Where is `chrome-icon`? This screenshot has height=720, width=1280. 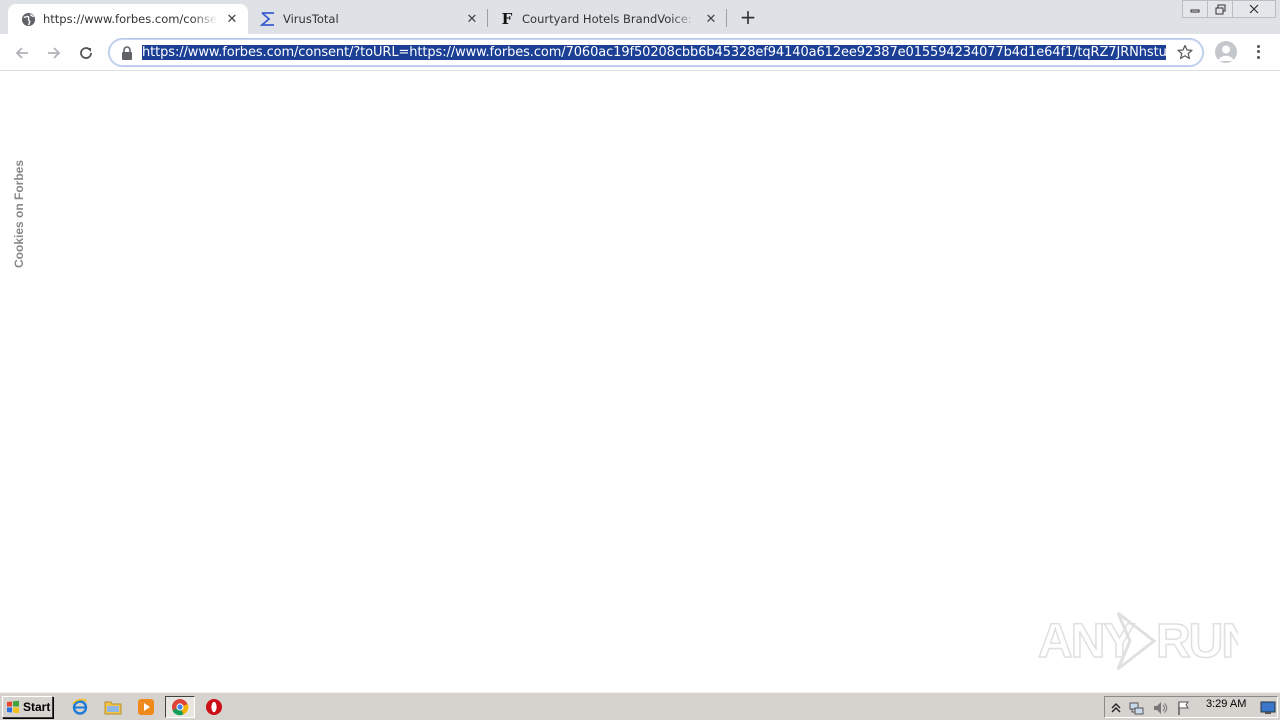 chrome-icon is located at coordinates (180, 707).